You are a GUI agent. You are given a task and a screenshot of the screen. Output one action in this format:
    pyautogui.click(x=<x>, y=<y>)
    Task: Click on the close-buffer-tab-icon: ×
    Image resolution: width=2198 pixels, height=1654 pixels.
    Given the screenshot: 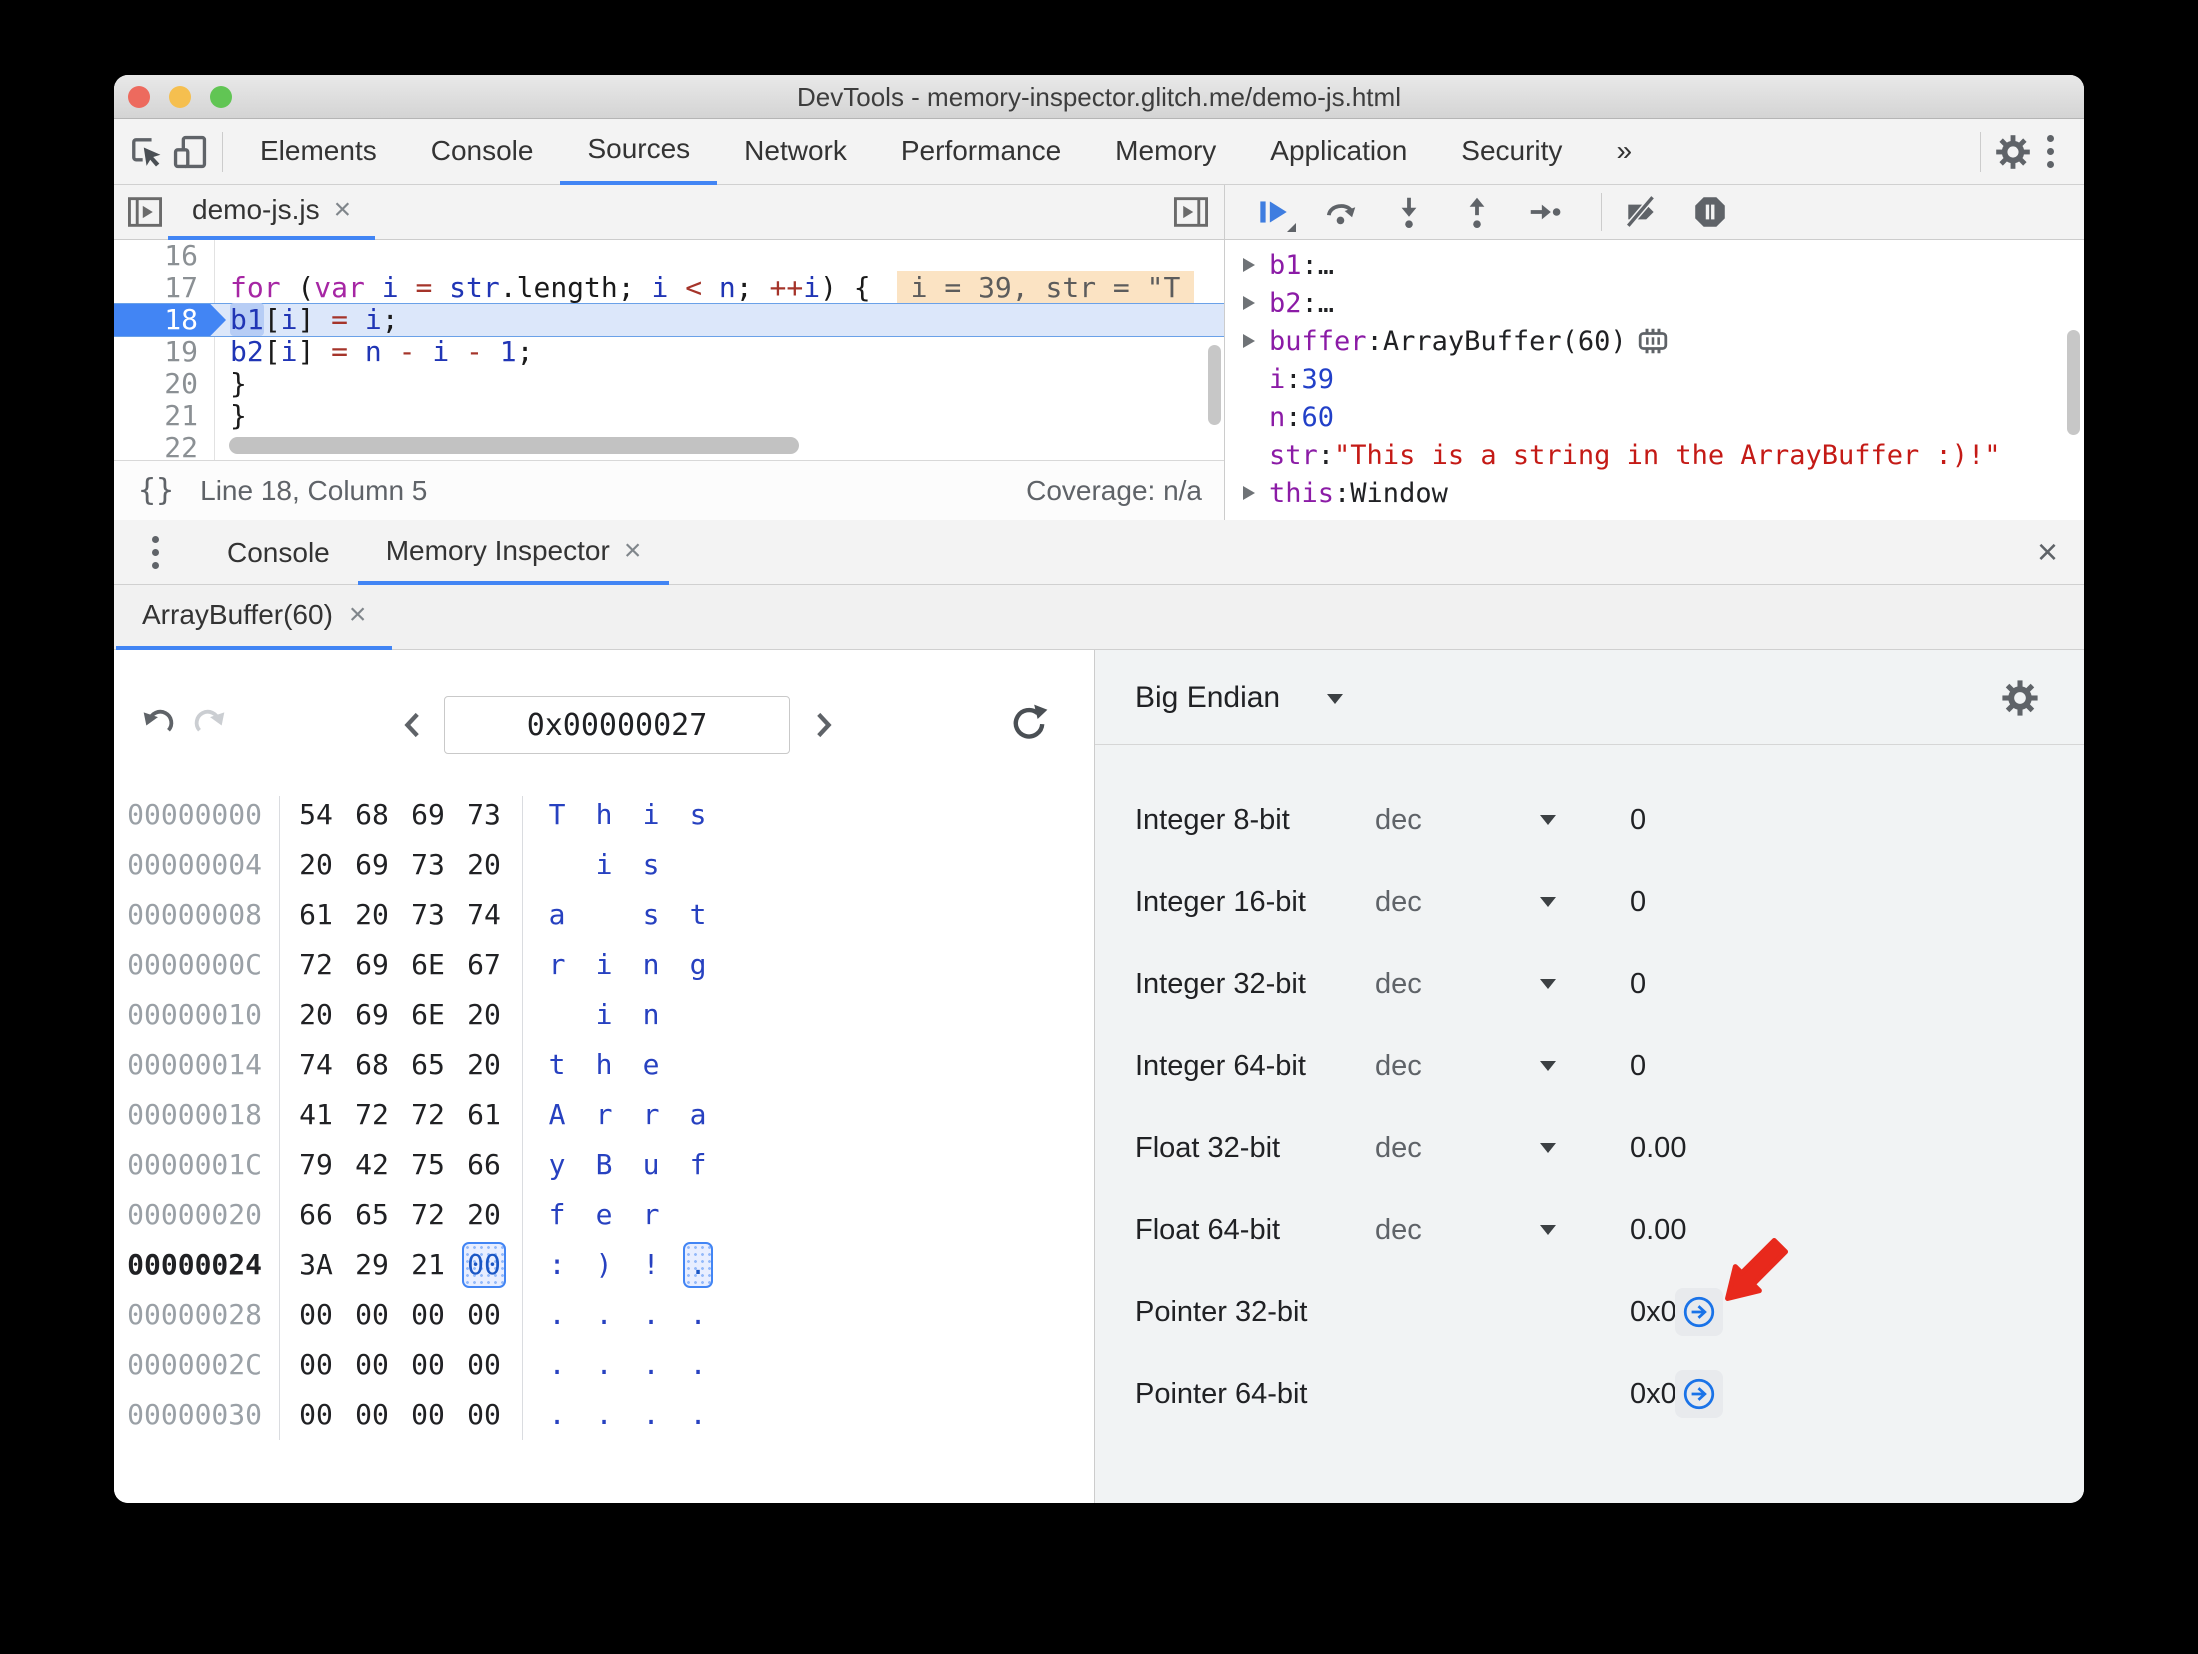 What is the action you would take?
    pyautogui.click(x=358, y=615)
    